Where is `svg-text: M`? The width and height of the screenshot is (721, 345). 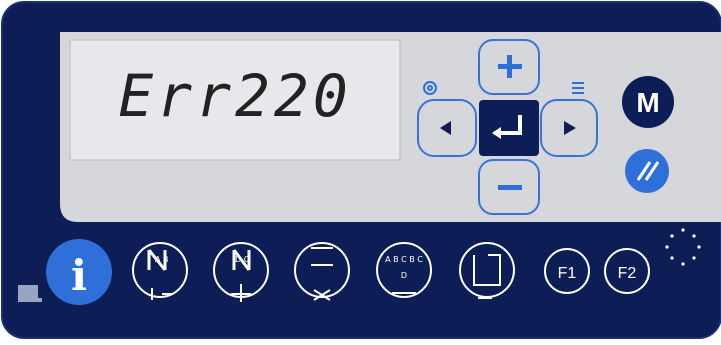 svg-text: M is located at coordinates (647, 102).